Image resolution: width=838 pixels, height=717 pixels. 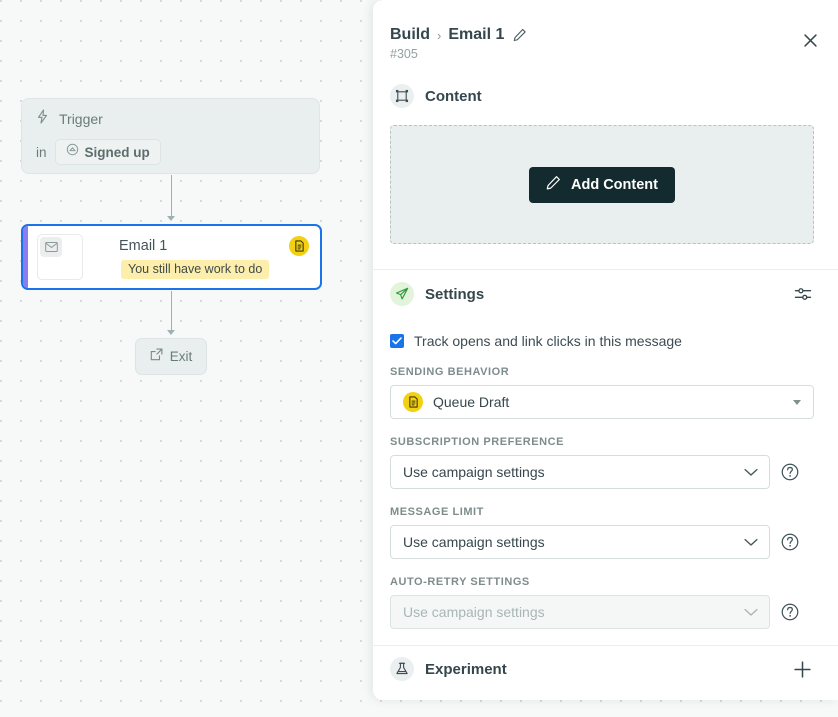 What do you see at coordinates (117, 152) in the screenshot?
I see `trigger-event-chip-label: Signed up` at bounding box center [117, 152].